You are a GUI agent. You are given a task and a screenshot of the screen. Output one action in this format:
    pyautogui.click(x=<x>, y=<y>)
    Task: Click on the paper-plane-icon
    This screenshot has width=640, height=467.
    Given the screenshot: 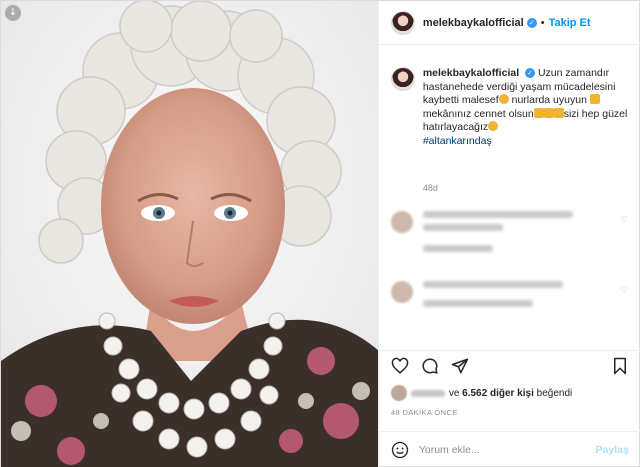 What is the action you would take?
    pyautogui.click(x=460, y=366)
    